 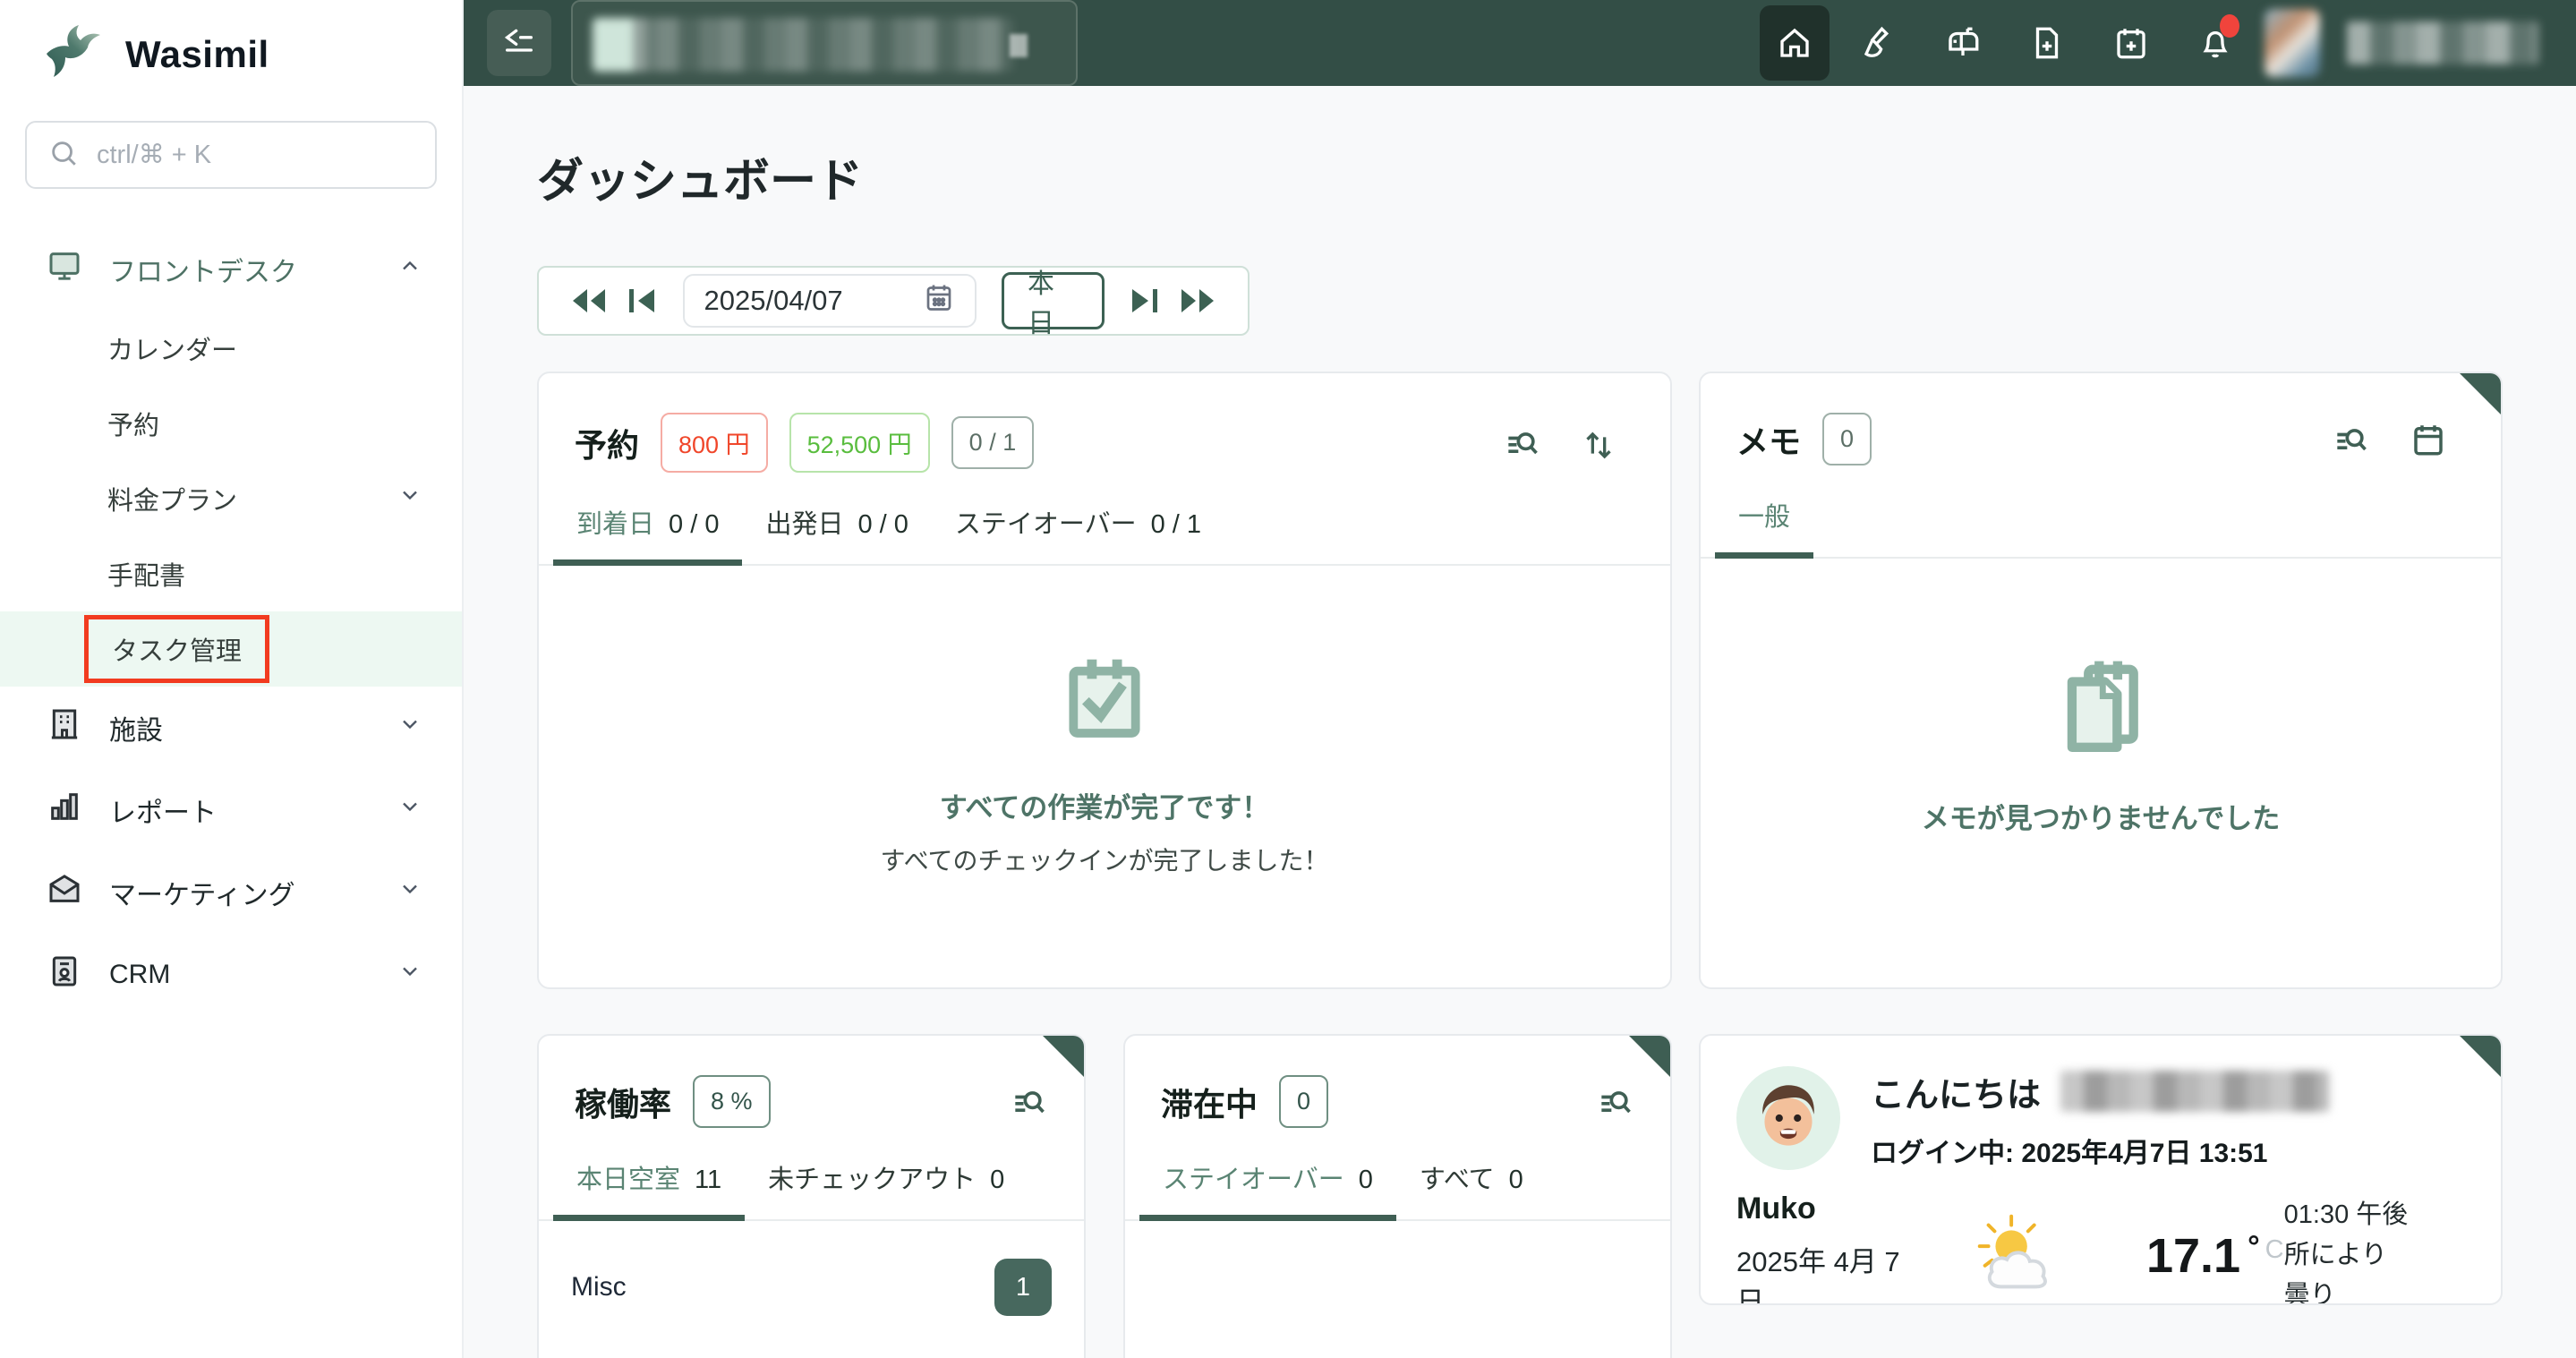 I want to click on notification-badge, so click(x=2229, y=26).